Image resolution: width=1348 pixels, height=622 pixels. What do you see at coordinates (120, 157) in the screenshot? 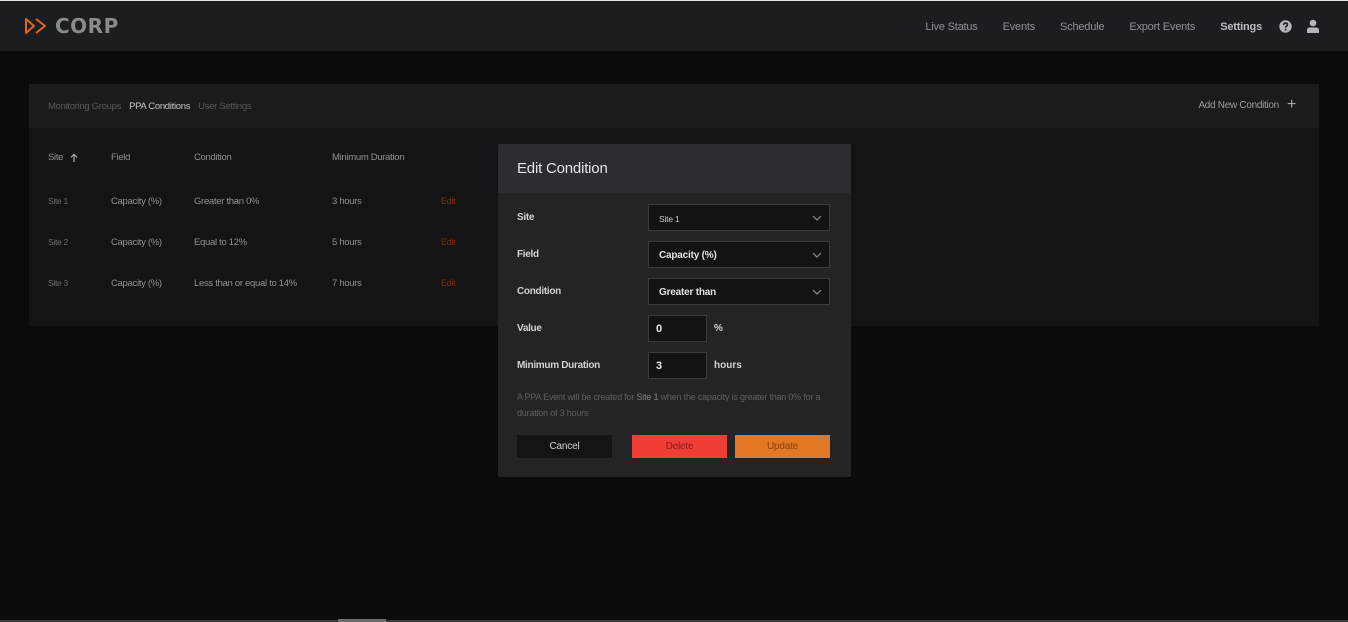
I see `column-header-field: Field` at bounding box center [120, 157].